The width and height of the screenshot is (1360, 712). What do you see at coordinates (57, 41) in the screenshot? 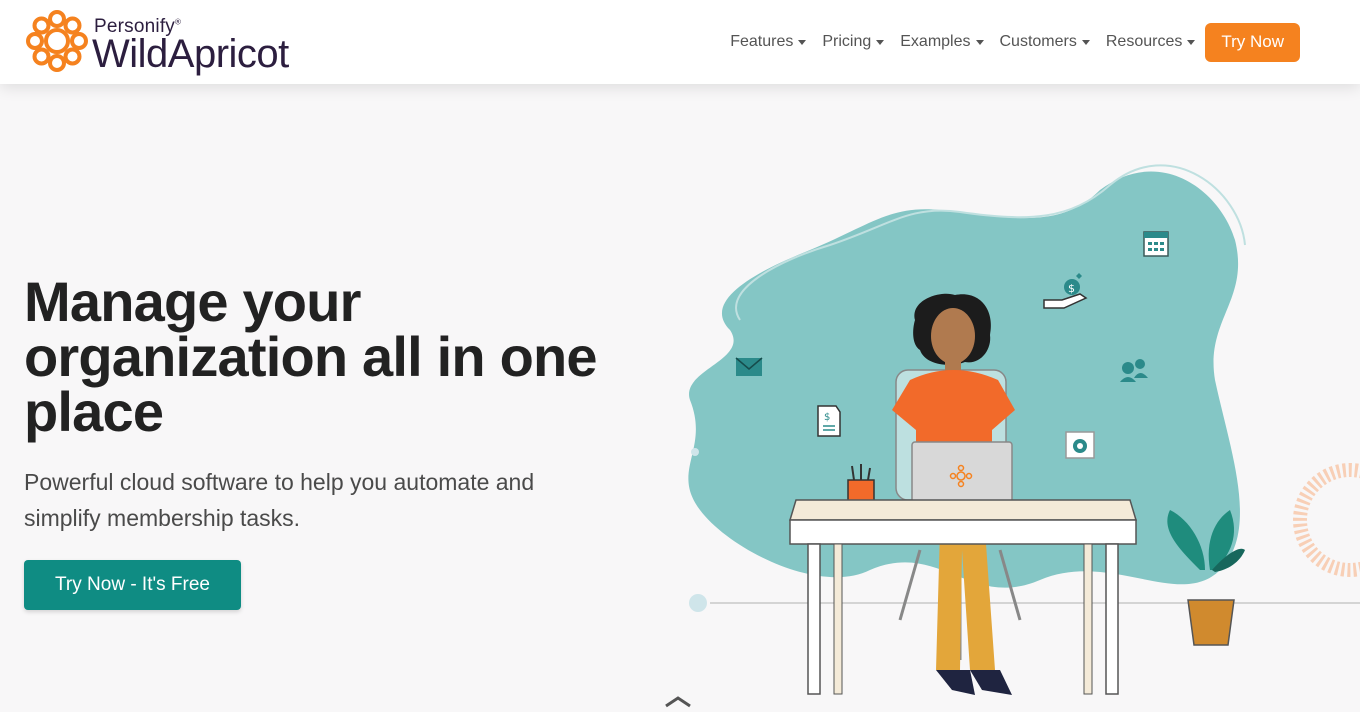
I see `logo-flower-icon` at bounding box center [57, 41].